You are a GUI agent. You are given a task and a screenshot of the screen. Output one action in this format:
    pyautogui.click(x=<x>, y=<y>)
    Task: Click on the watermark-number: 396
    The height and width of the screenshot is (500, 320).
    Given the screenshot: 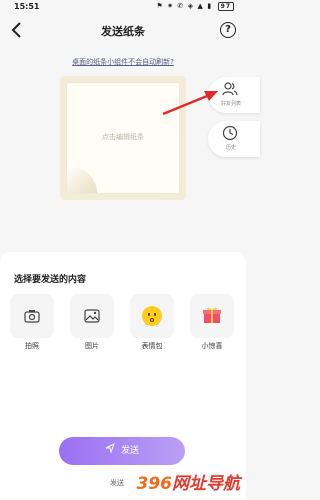 What is the action you would take?
    pyautogui.click(x=154, y=484)
    